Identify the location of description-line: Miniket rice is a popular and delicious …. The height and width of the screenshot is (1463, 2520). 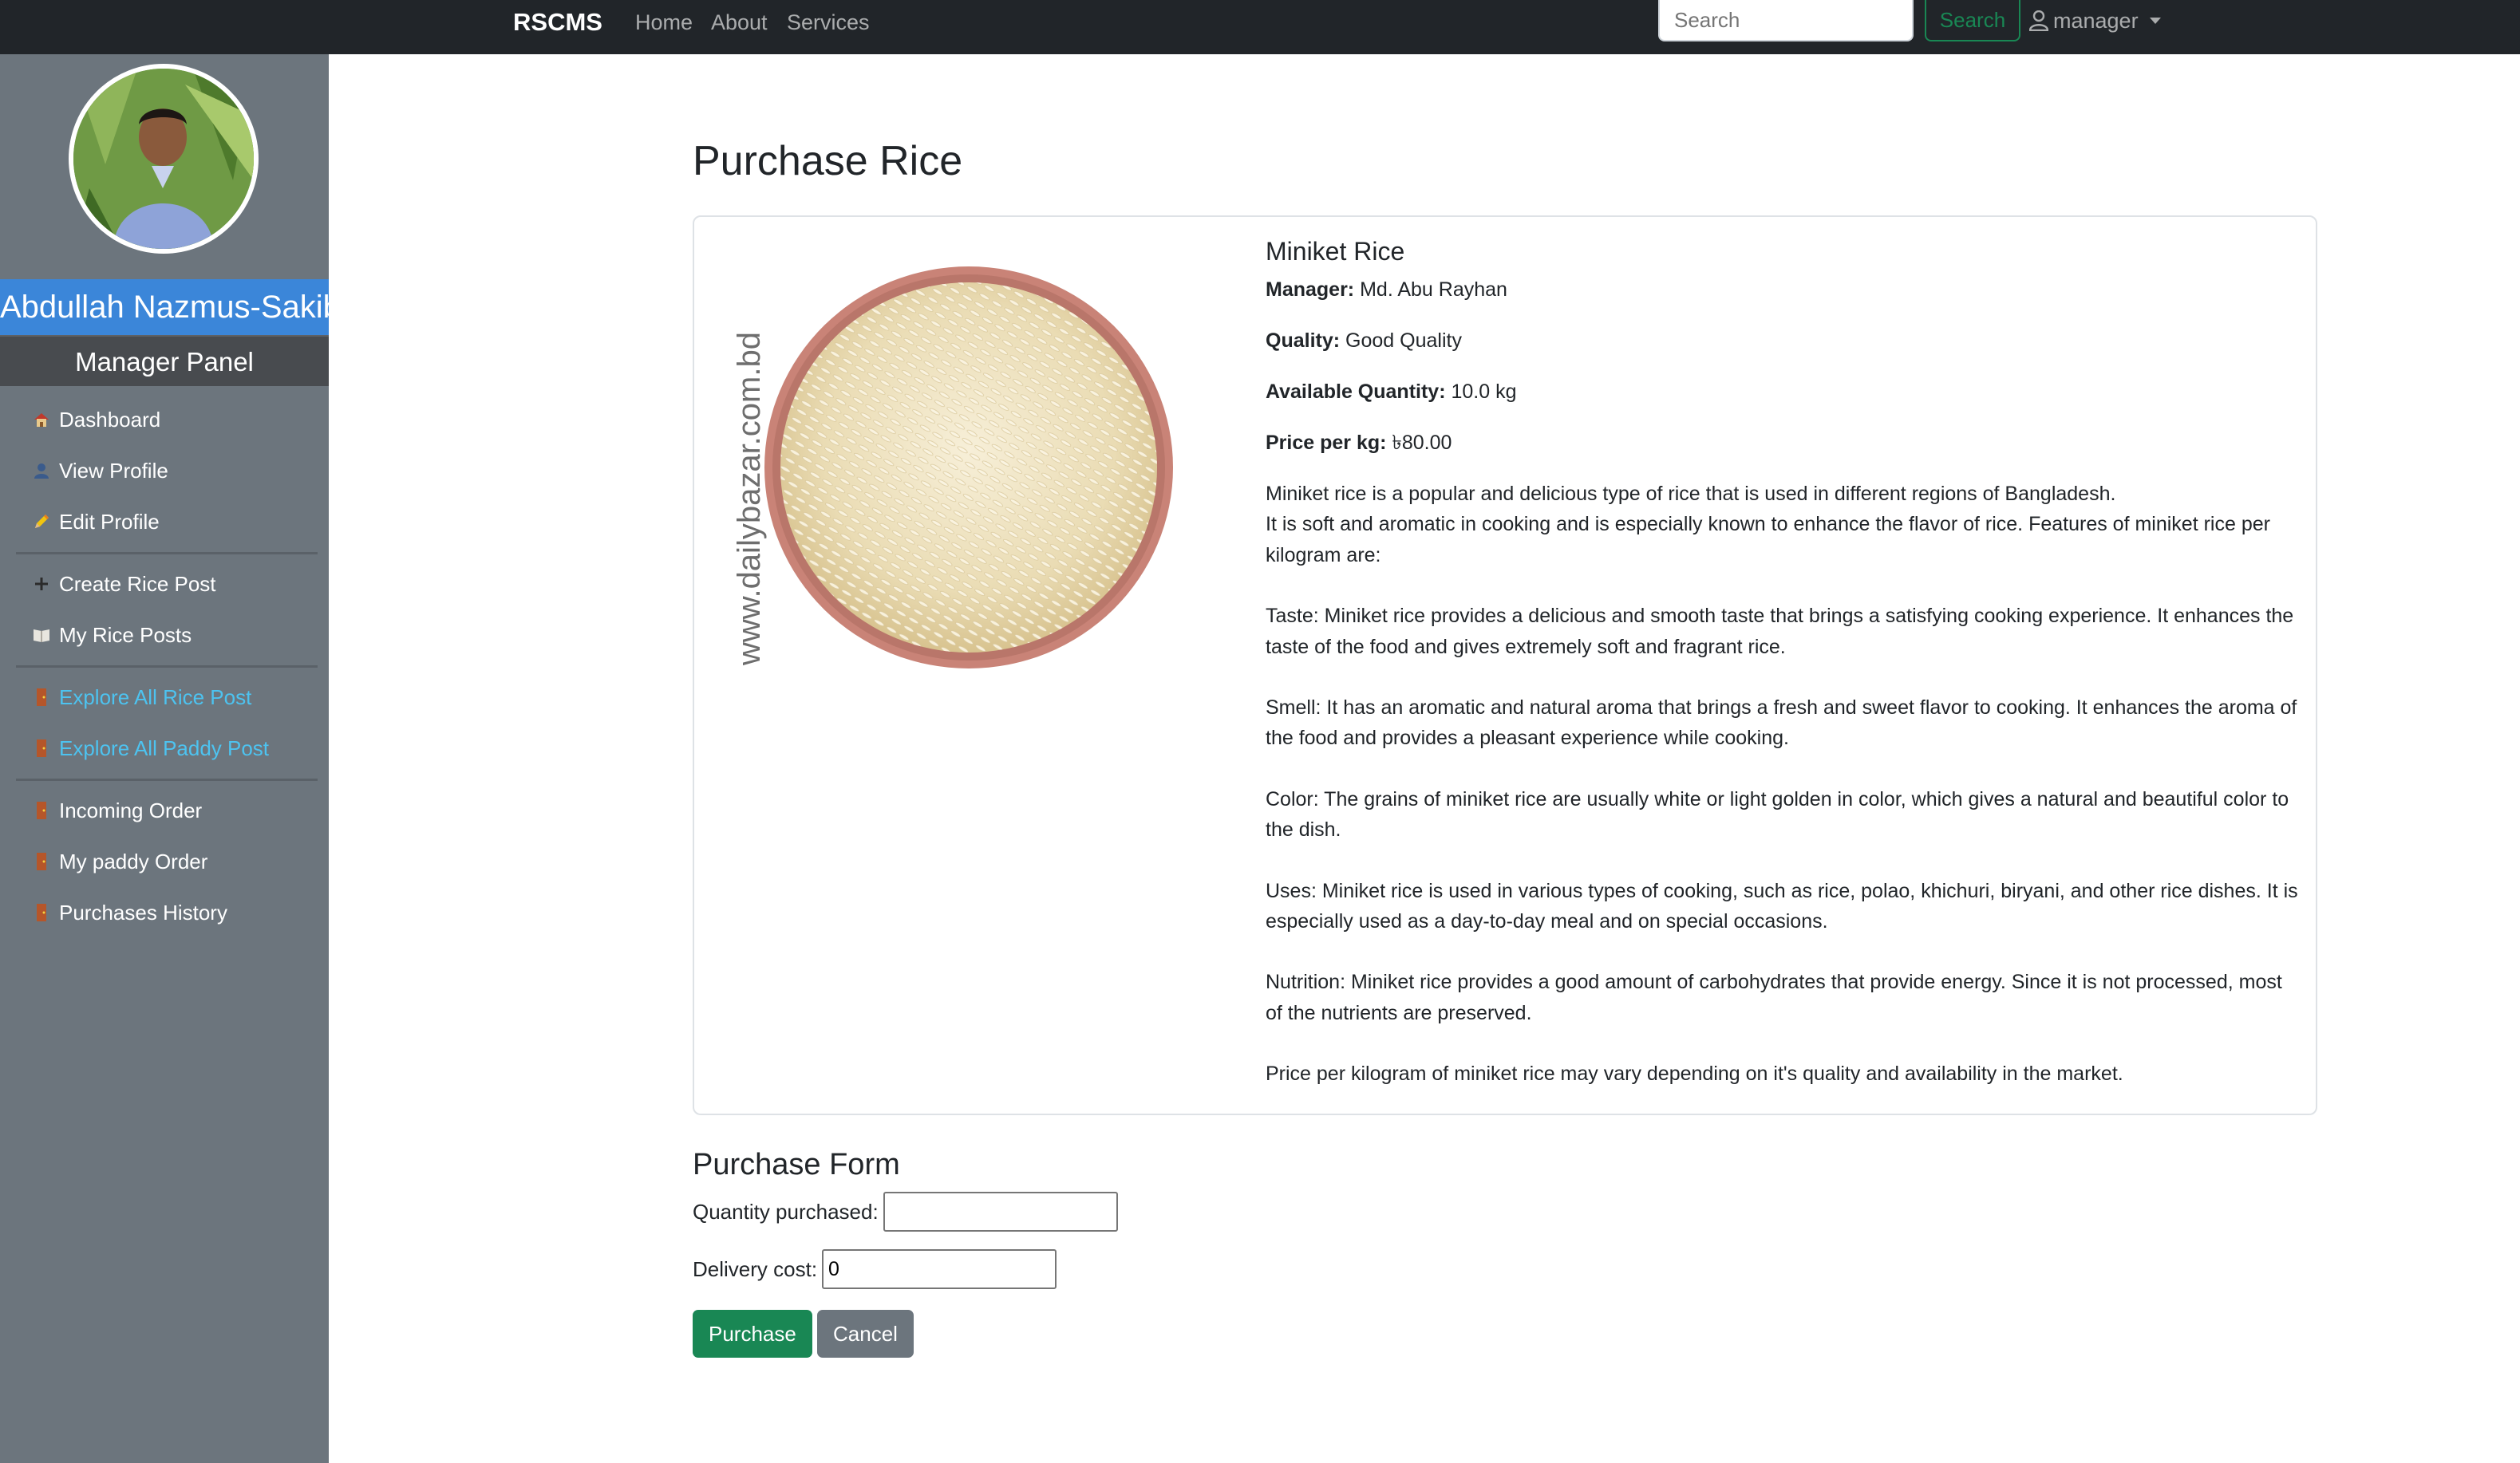
(1691, 494).